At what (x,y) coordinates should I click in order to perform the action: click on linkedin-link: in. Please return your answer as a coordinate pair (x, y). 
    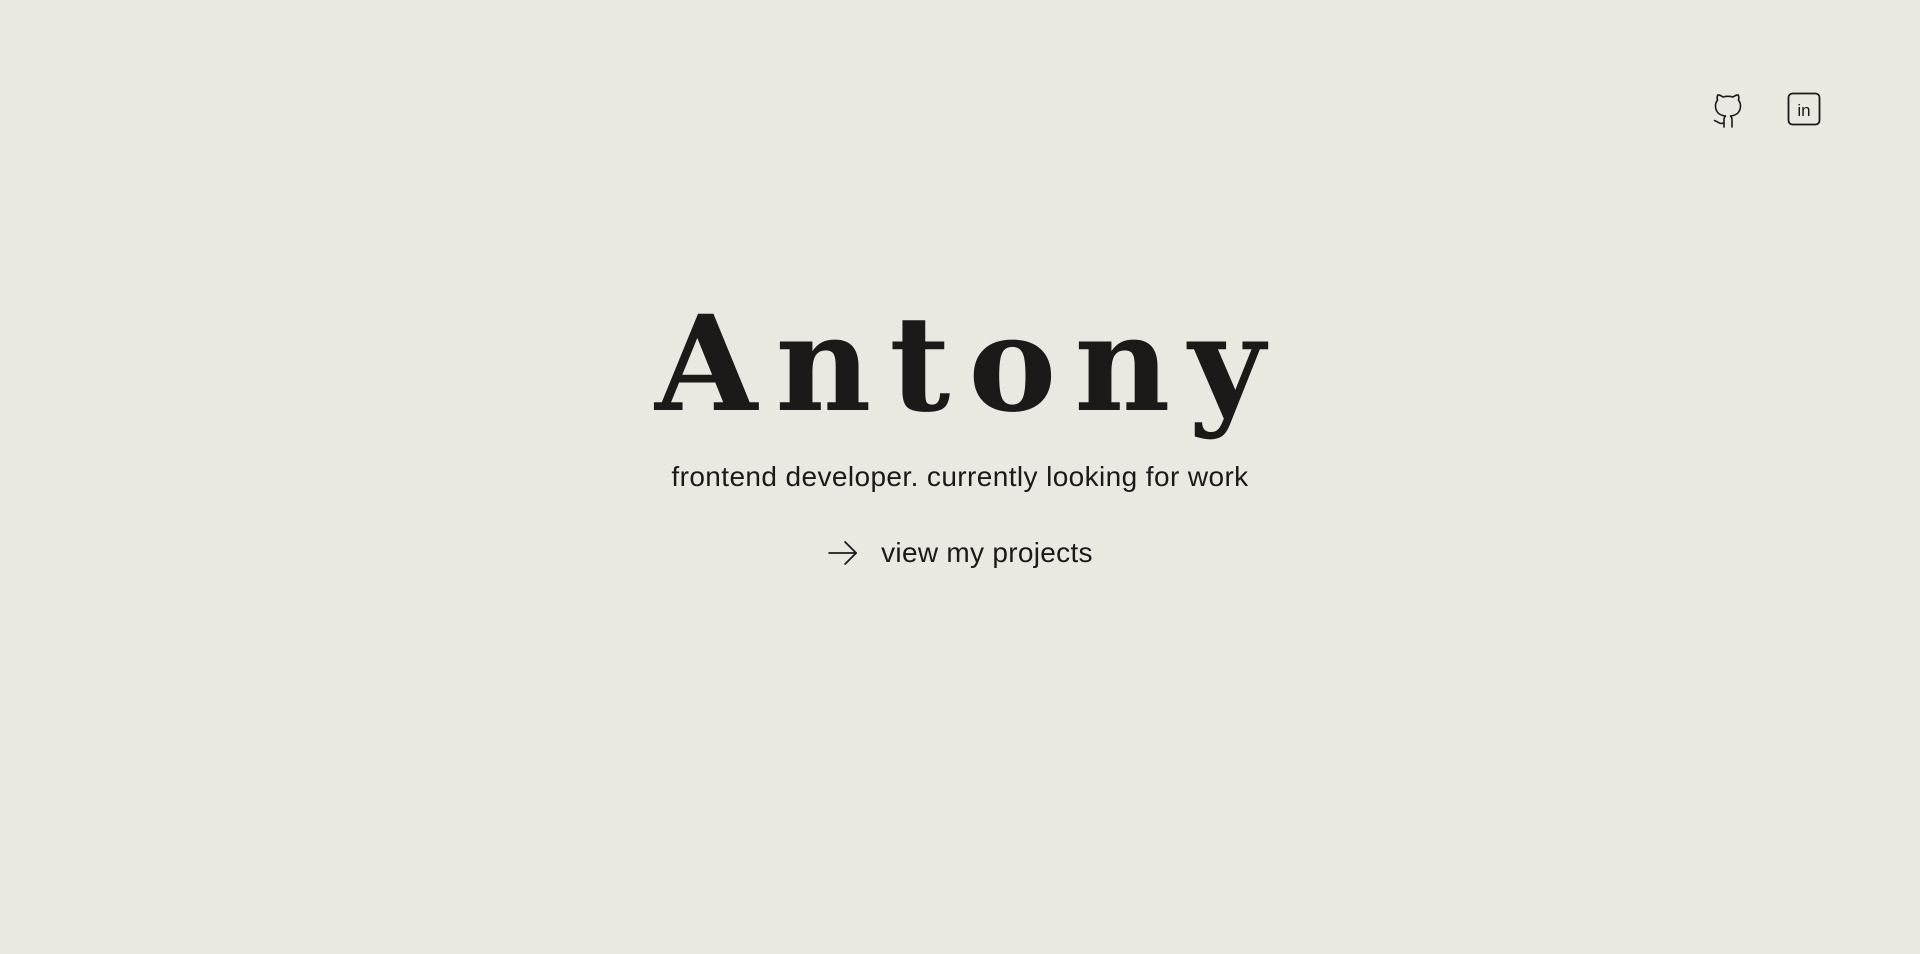
    Looking at the image, I should click on (1804, 109).